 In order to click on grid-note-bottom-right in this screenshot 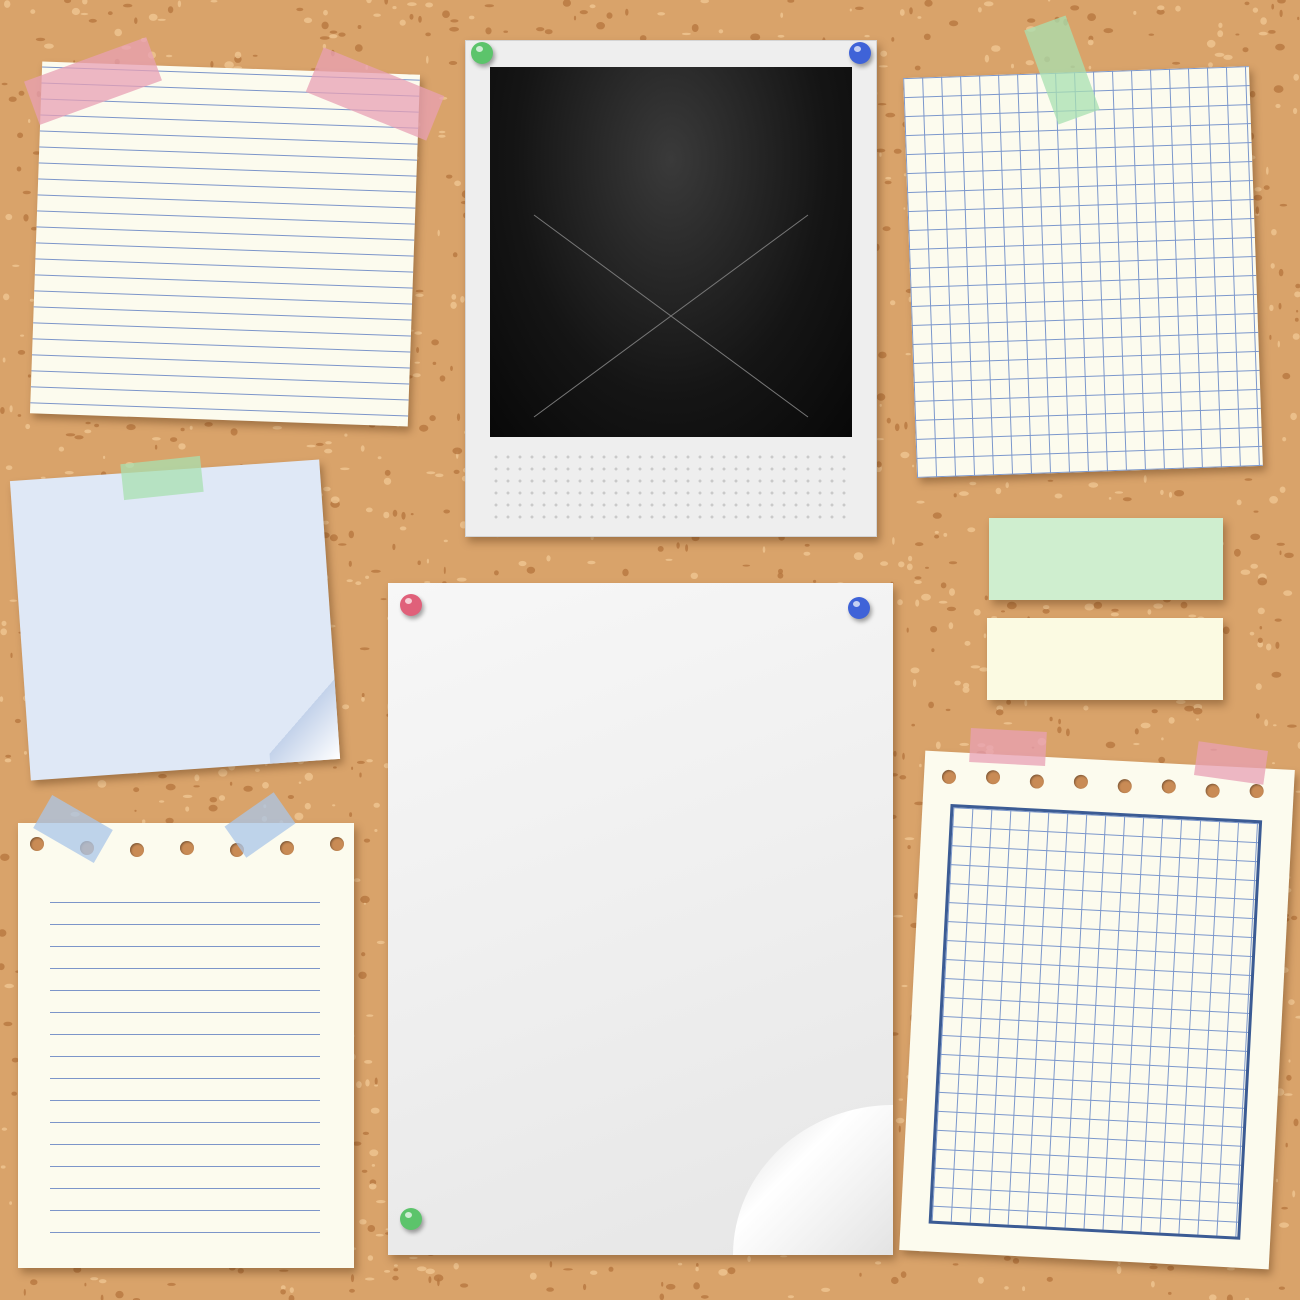, I will do `click(1097, 1010)`.